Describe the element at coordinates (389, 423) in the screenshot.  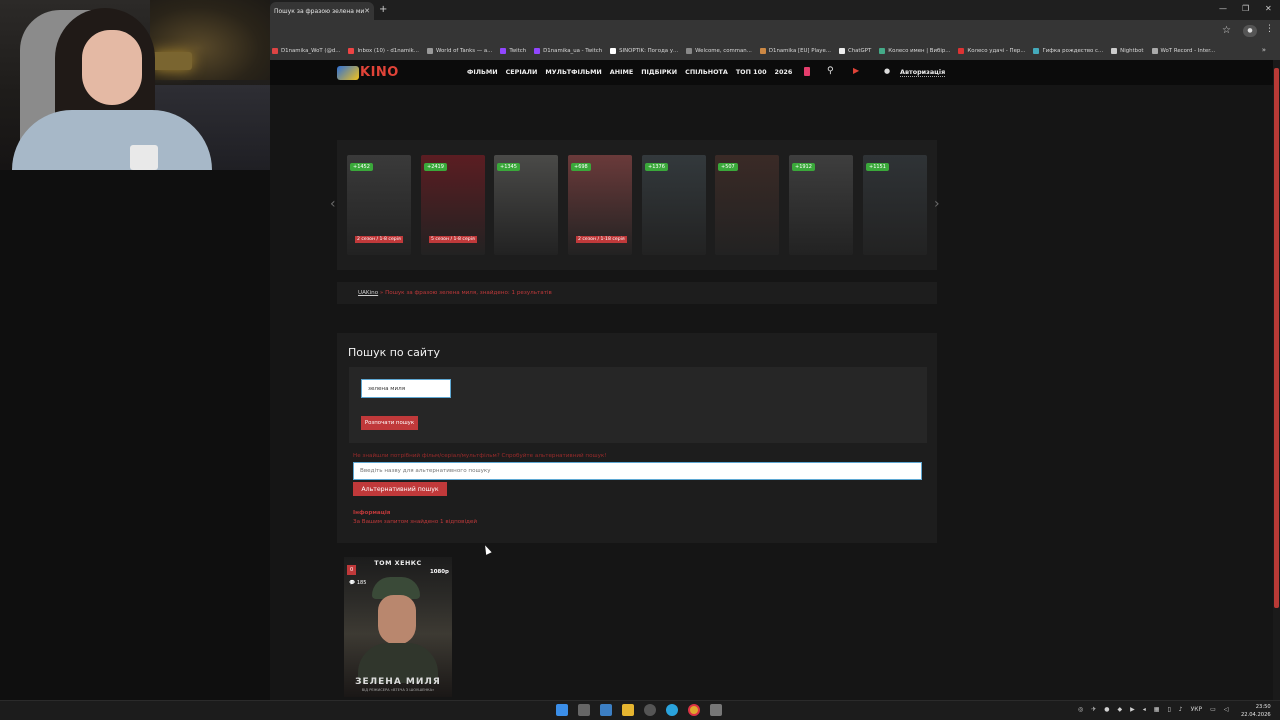
I see `start-search-button: Розпочати пошук` at that location.